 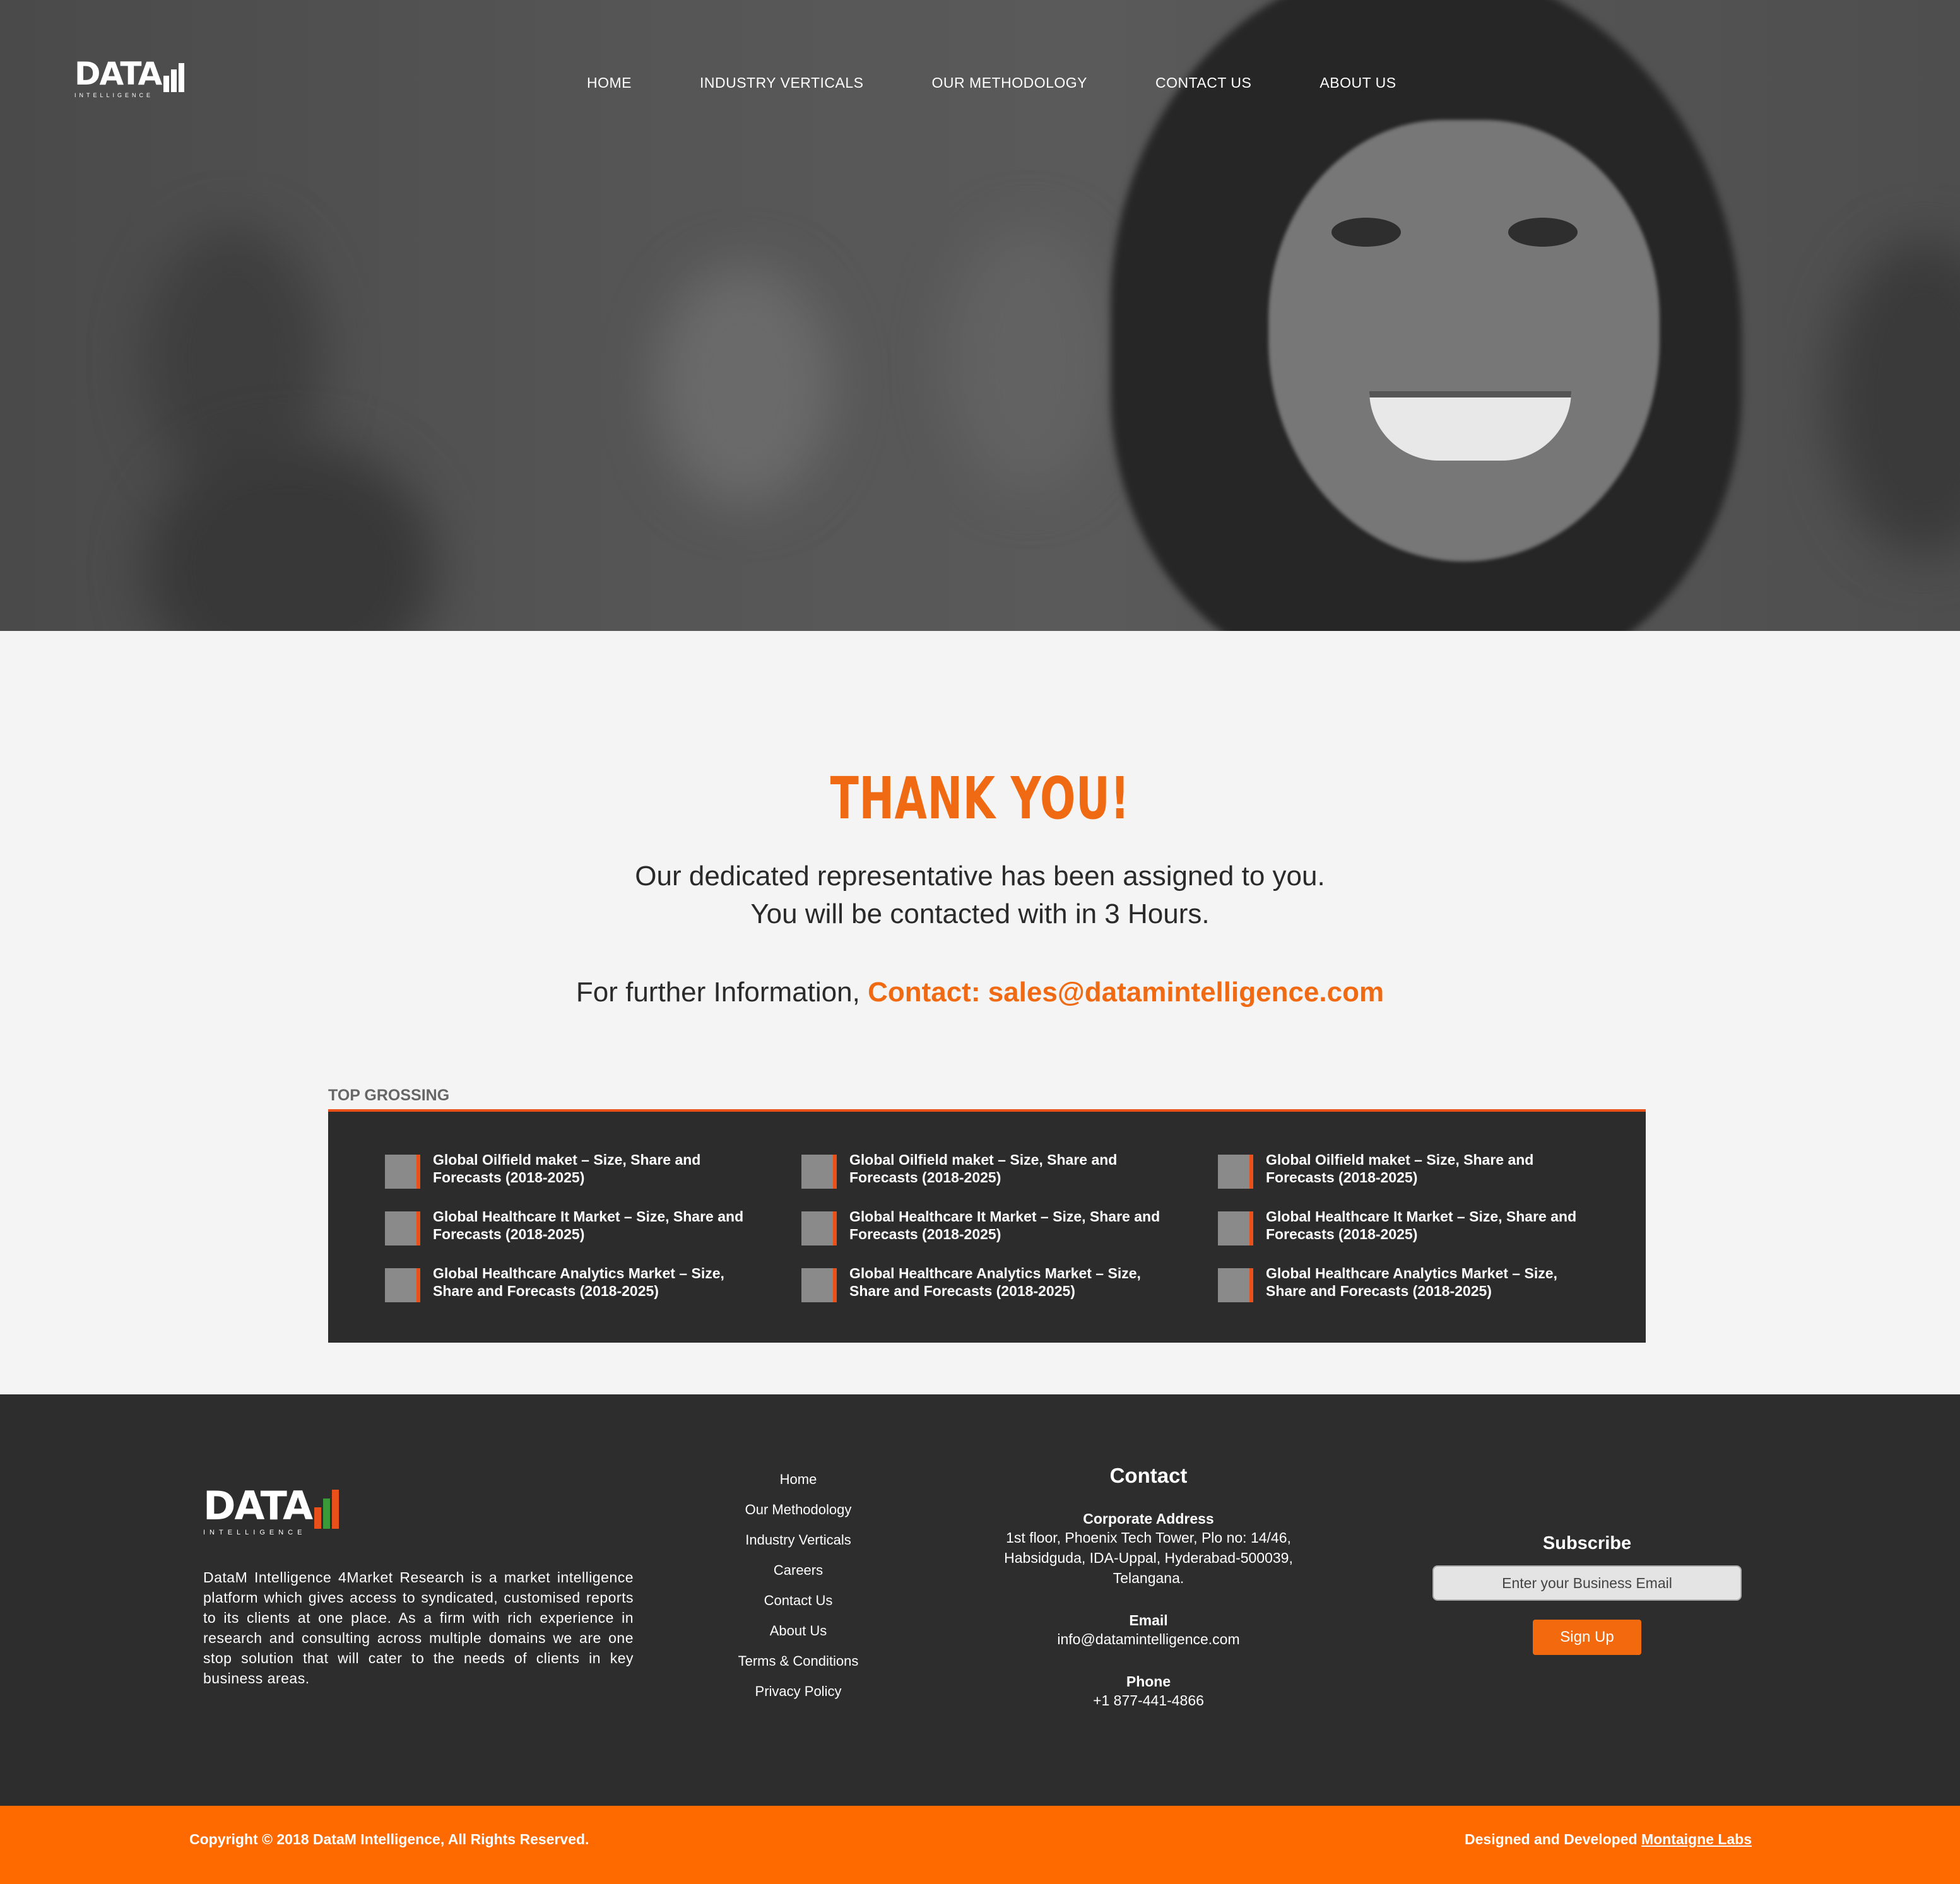 I want to click on thank-you-heading: THANK YOU!, so click(x=980, y=798).